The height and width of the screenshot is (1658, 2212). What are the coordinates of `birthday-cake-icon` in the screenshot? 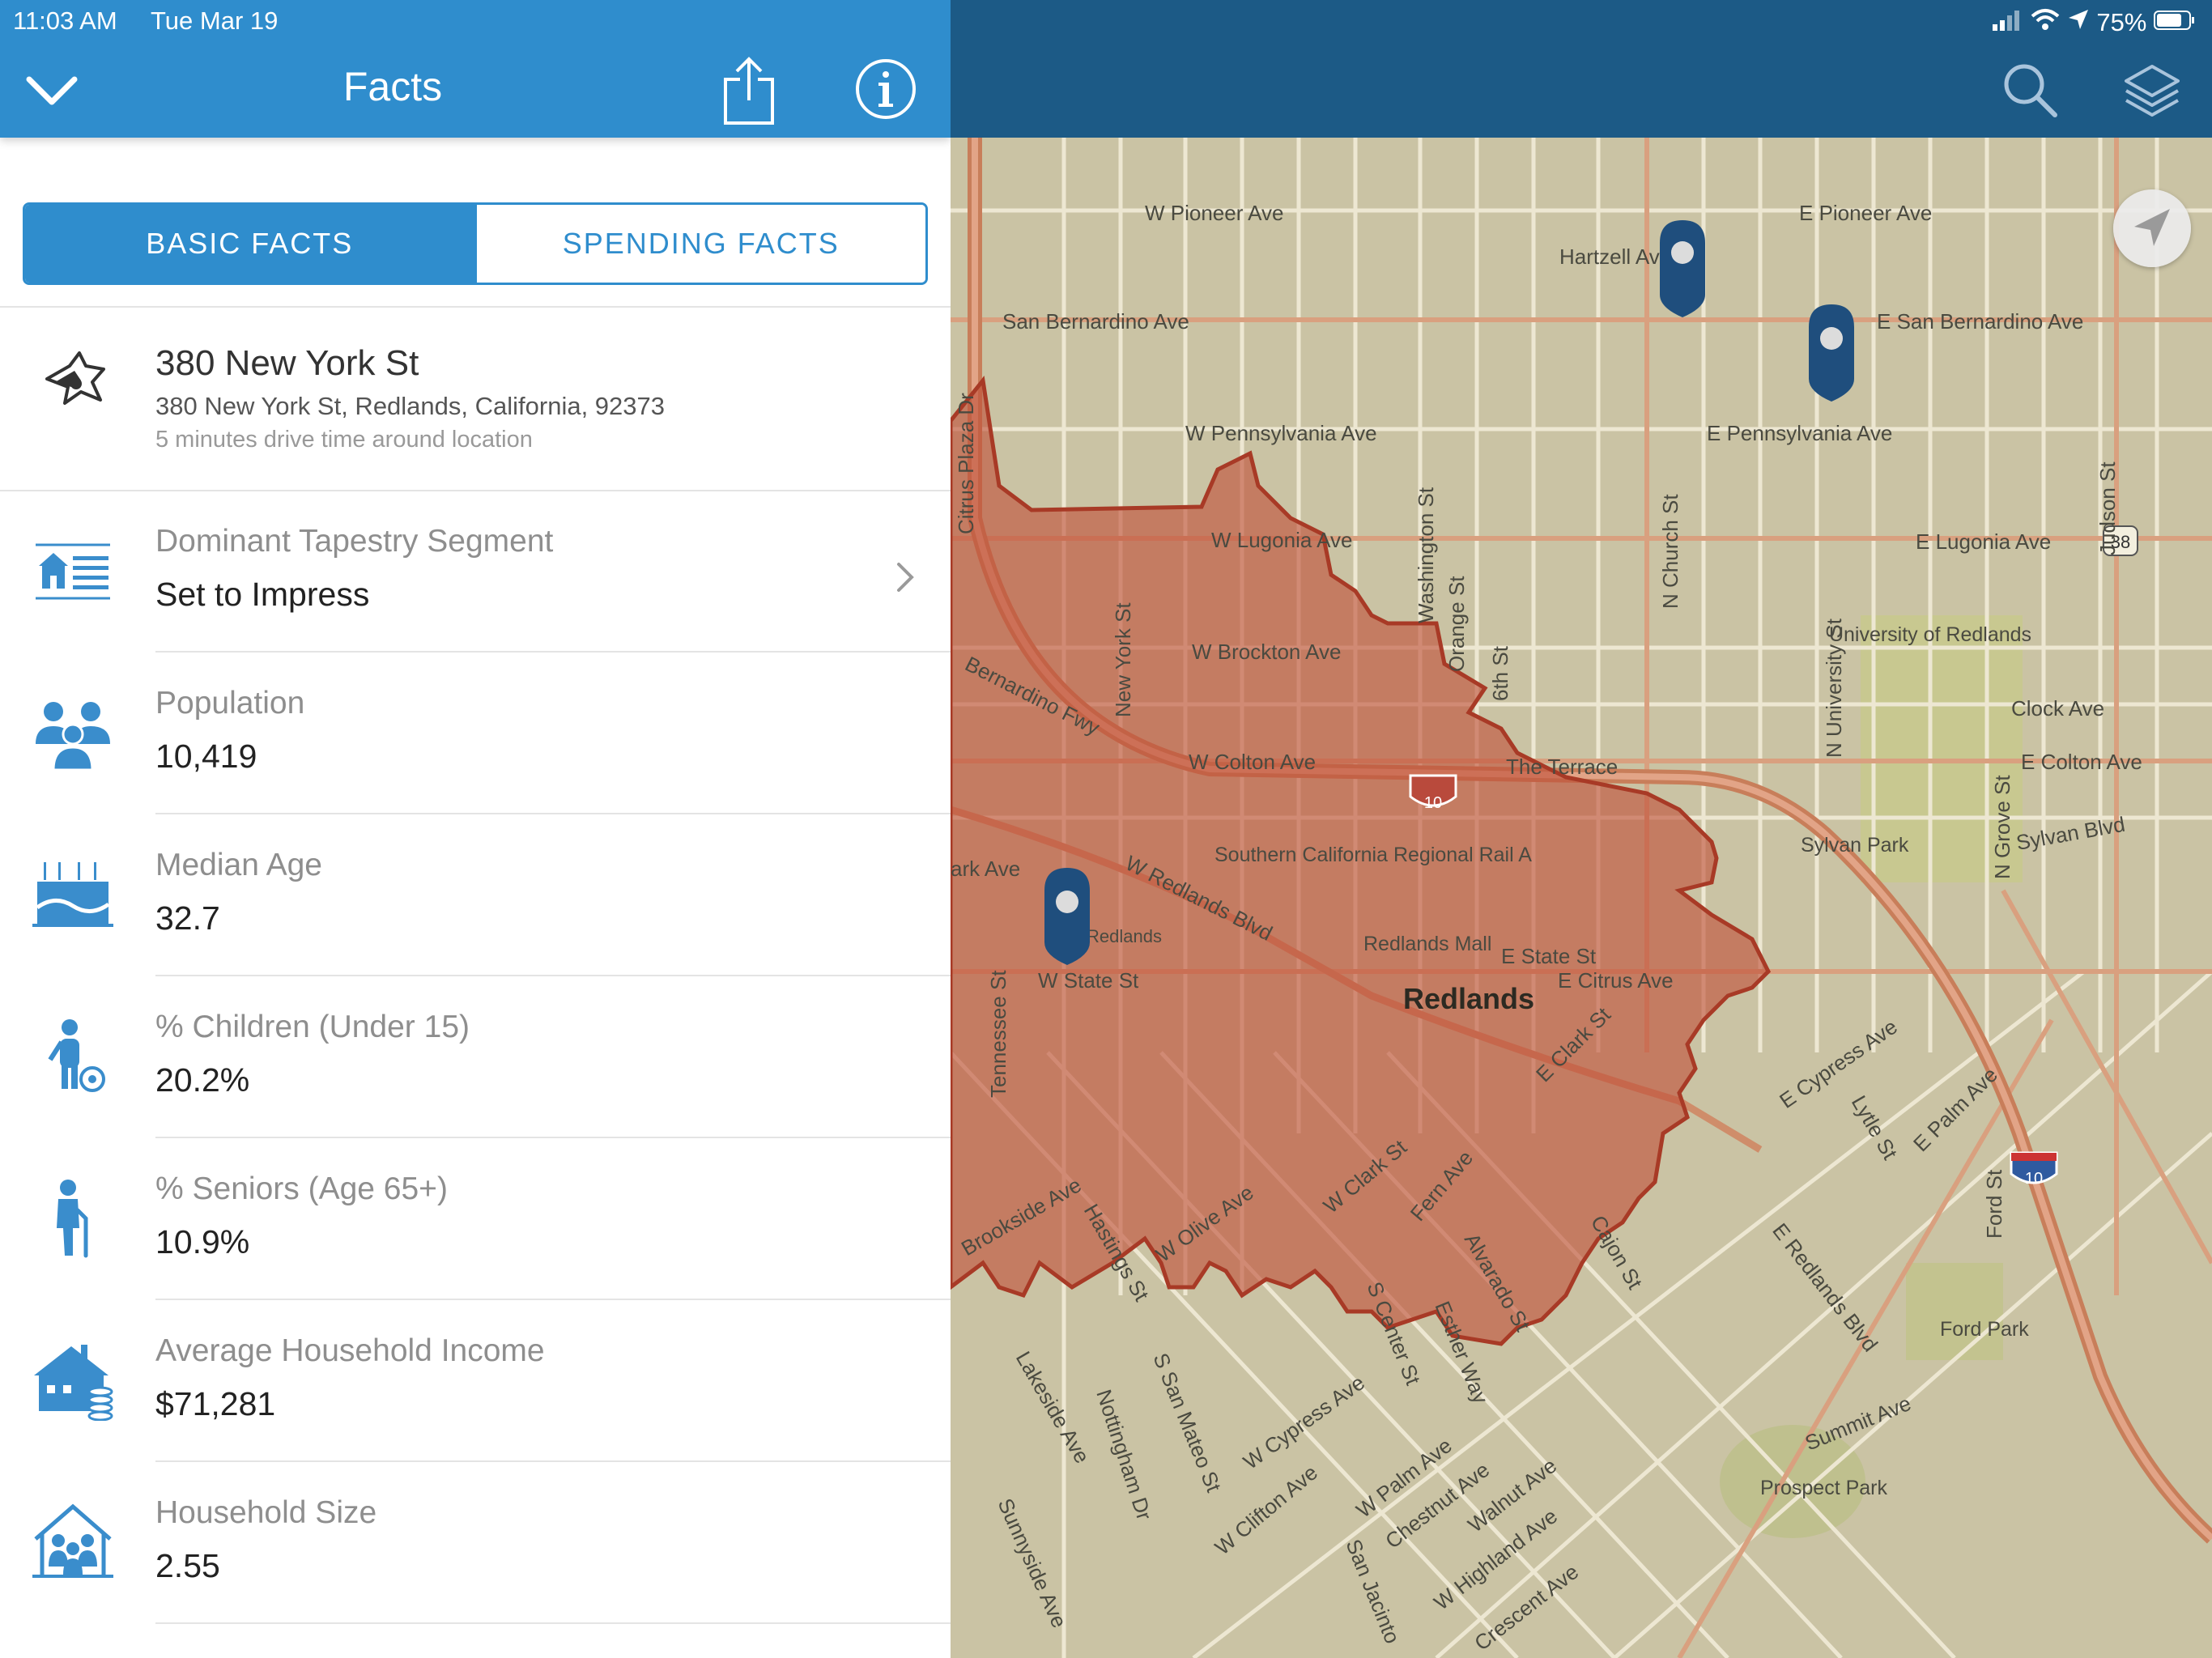 It's located at (73, 894).